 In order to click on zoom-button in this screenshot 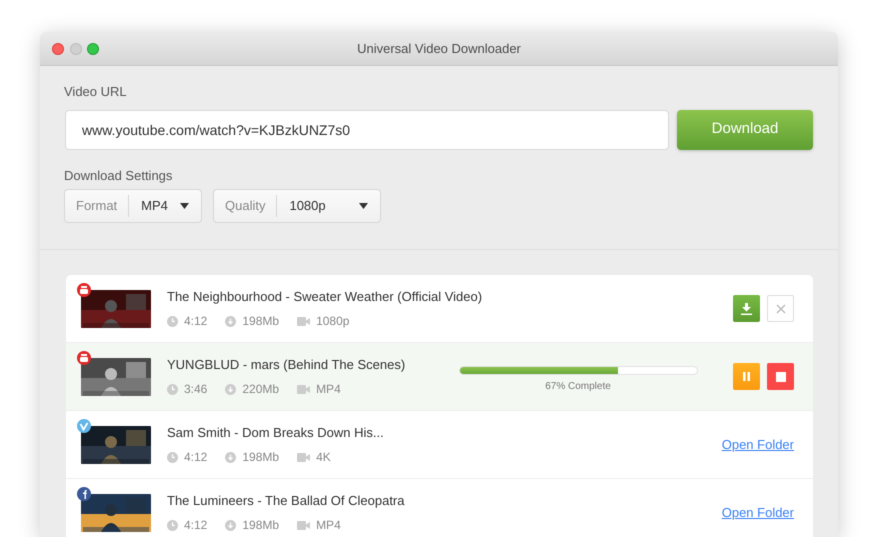, I will do `click(93, 49)`.